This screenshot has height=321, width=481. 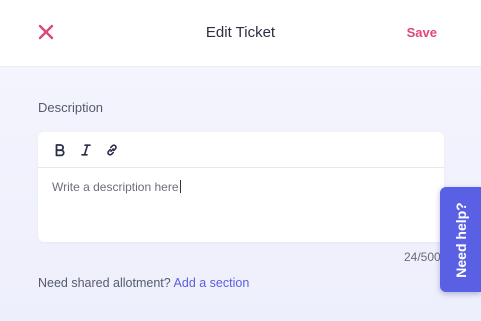 What do you see at coordinates (115, 187) in the screenshot?
I see `description-placeholder: Write a description here` at bounding box center [115, 187].